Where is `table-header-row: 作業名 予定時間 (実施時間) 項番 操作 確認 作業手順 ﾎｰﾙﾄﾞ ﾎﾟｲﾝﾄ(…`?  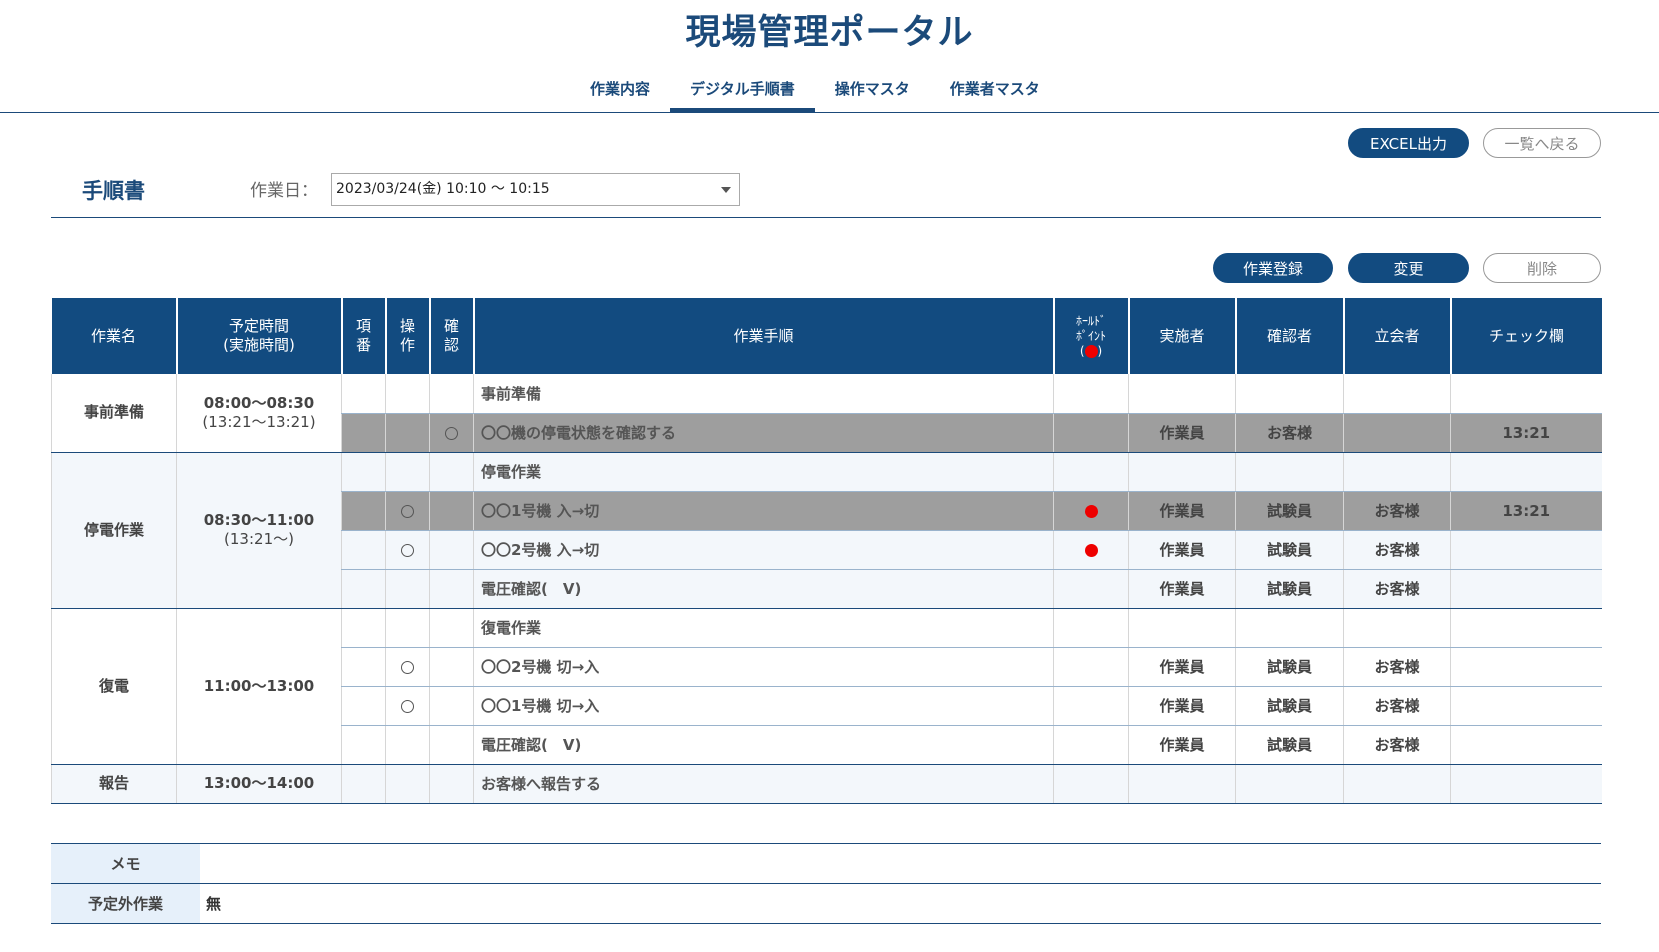 table-header-row: 作業名 予定時間 (実施時間) 項番 操作 確認 作業手順 ﾎｰﾙﾄﾞ ﾎﾟｲﾝﾄ(… is located at coordinates (826, 336).